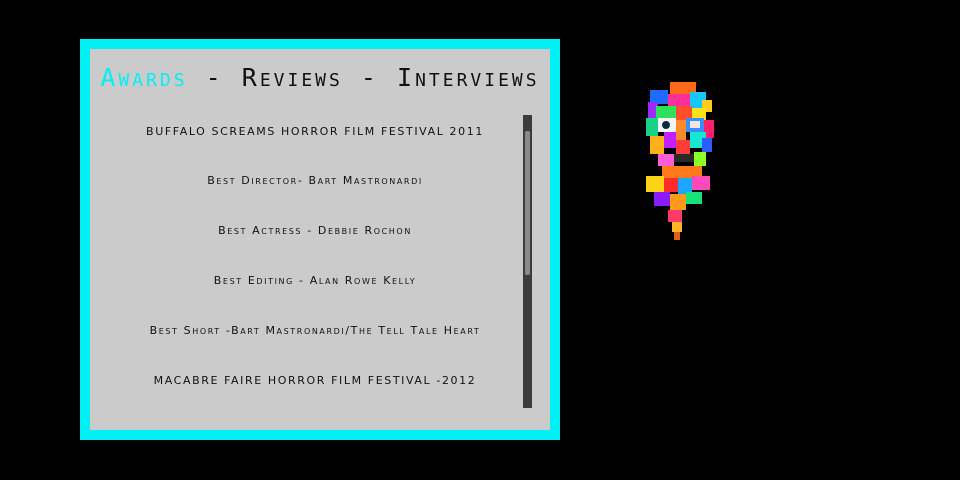 This screenshot has height=480, width=960. Describe the element at coordinates (468, 77) in the screenshot. I see `nav-interviews-link: Interviews` at that location.